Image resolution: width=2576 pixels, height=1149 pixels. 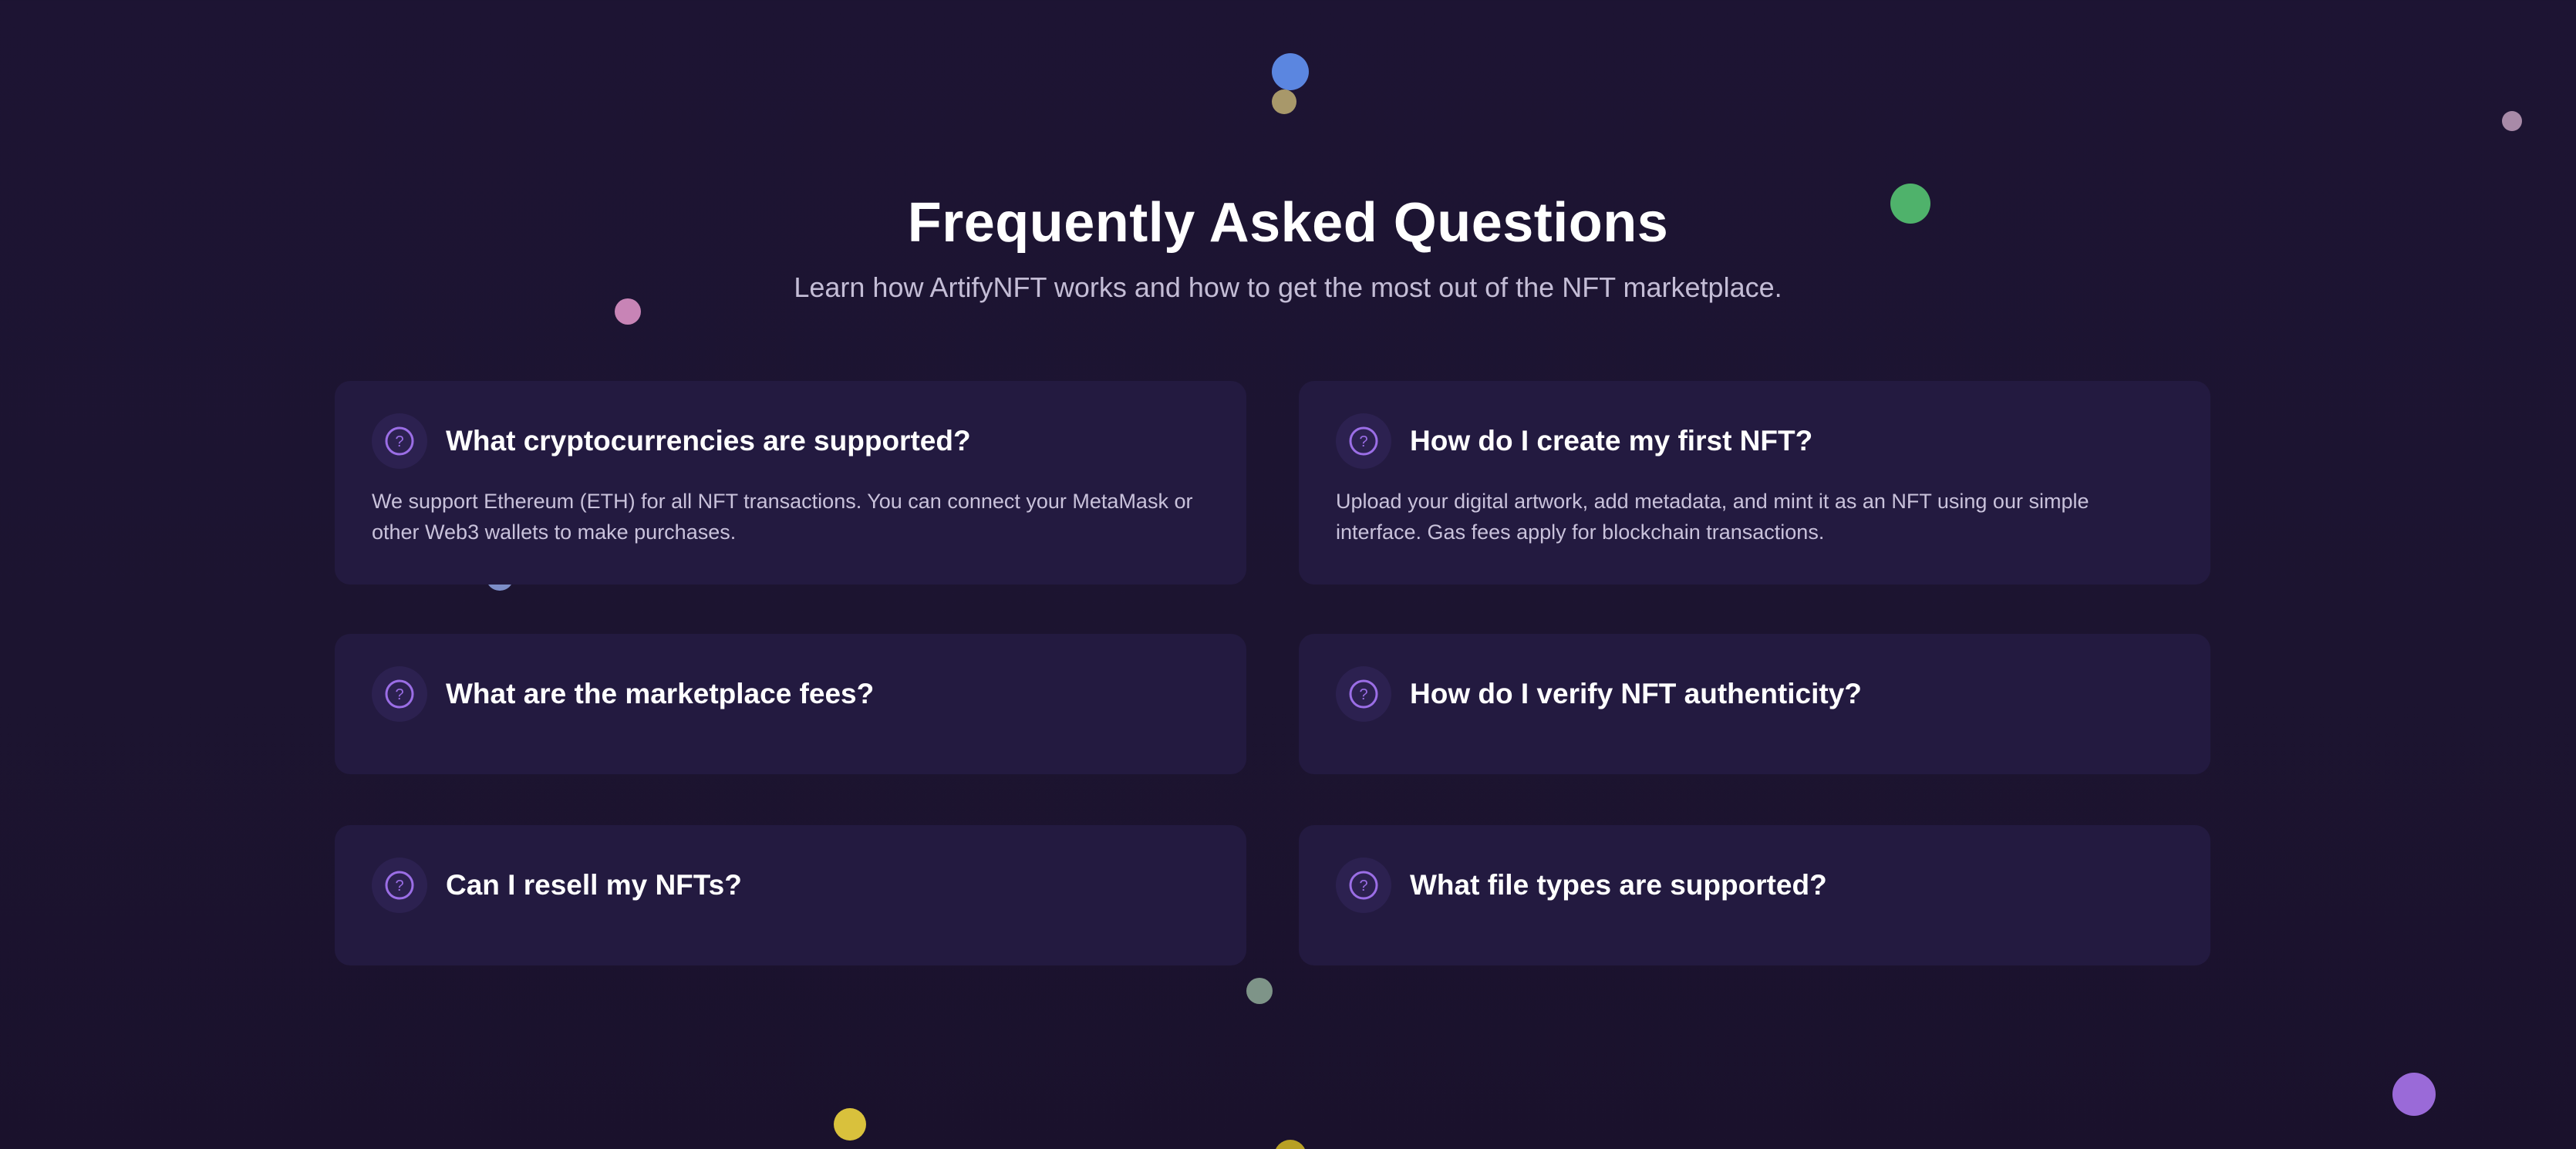 I want to click on faq-question-row: ? What cryptocurrencies are supported?, so click(x=790, y=441).